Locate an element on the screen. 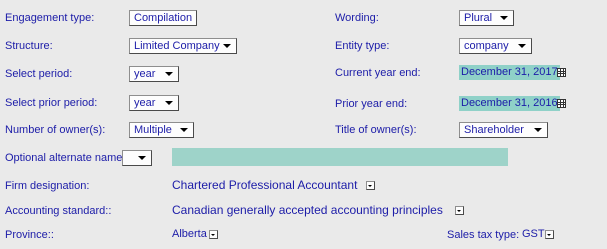 This screenshot has height=249, width=607. entity-type-dropdown: company is located at coordinates (495, 46).